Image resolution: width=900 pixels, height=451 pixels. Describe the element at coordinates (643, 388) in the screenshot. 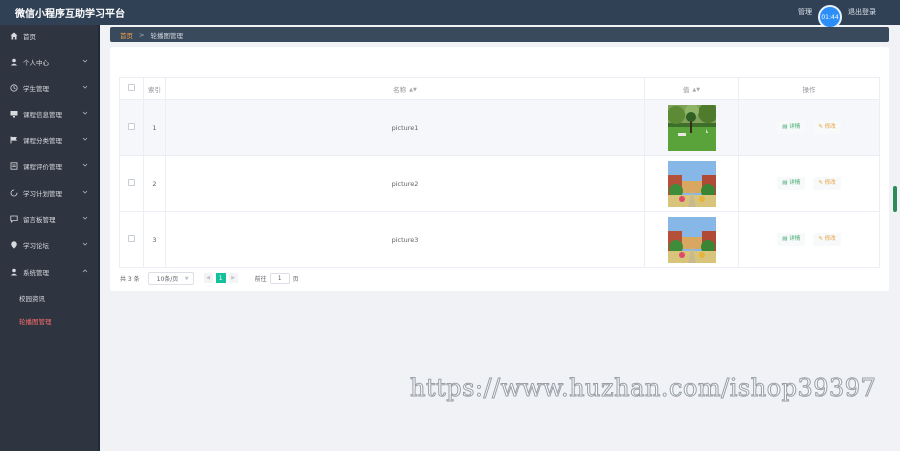

I see `watermark-text: https://www.huzhan.com/ishop39397` at that location.